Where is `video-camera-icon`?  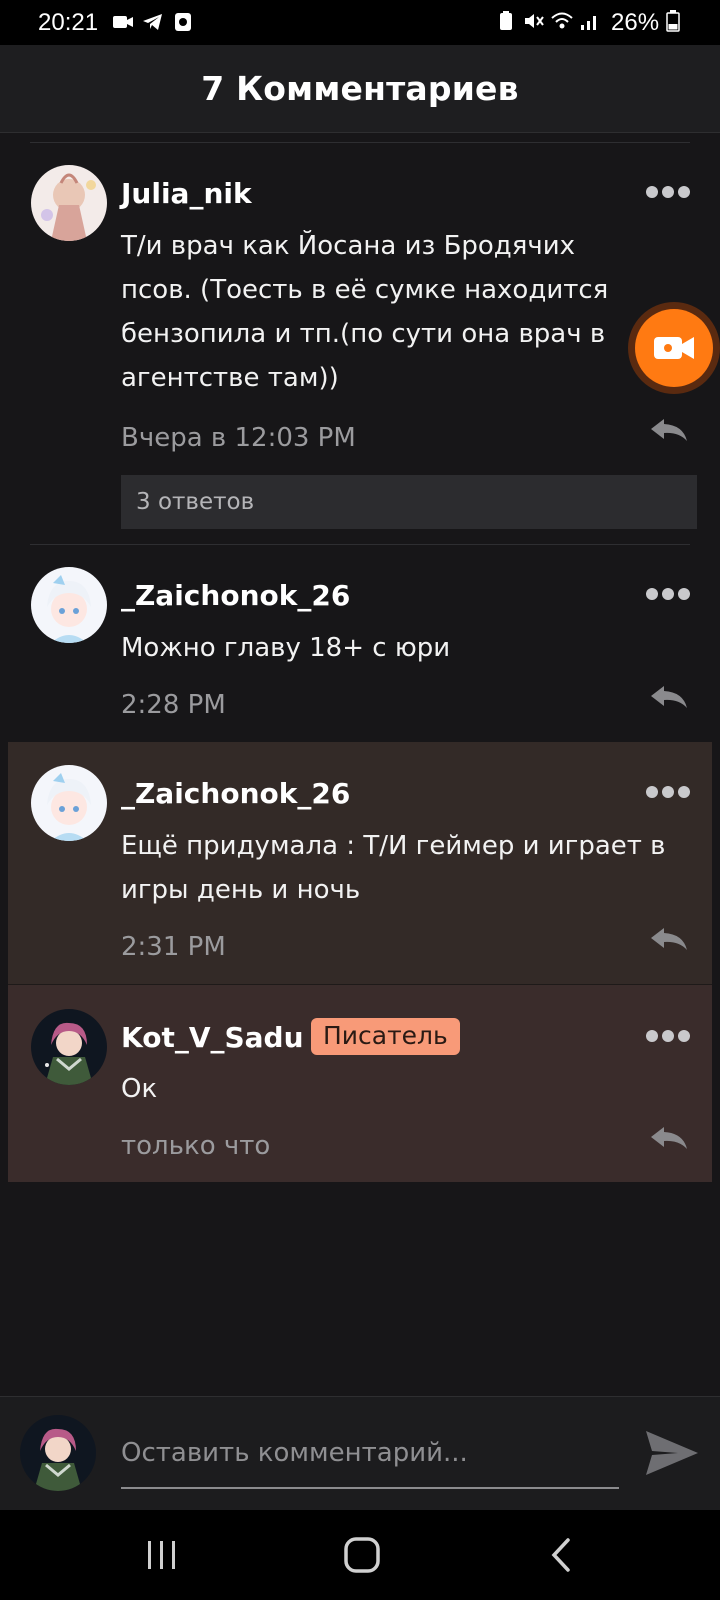
video-camera-icon is located at coordinates (674, 348).